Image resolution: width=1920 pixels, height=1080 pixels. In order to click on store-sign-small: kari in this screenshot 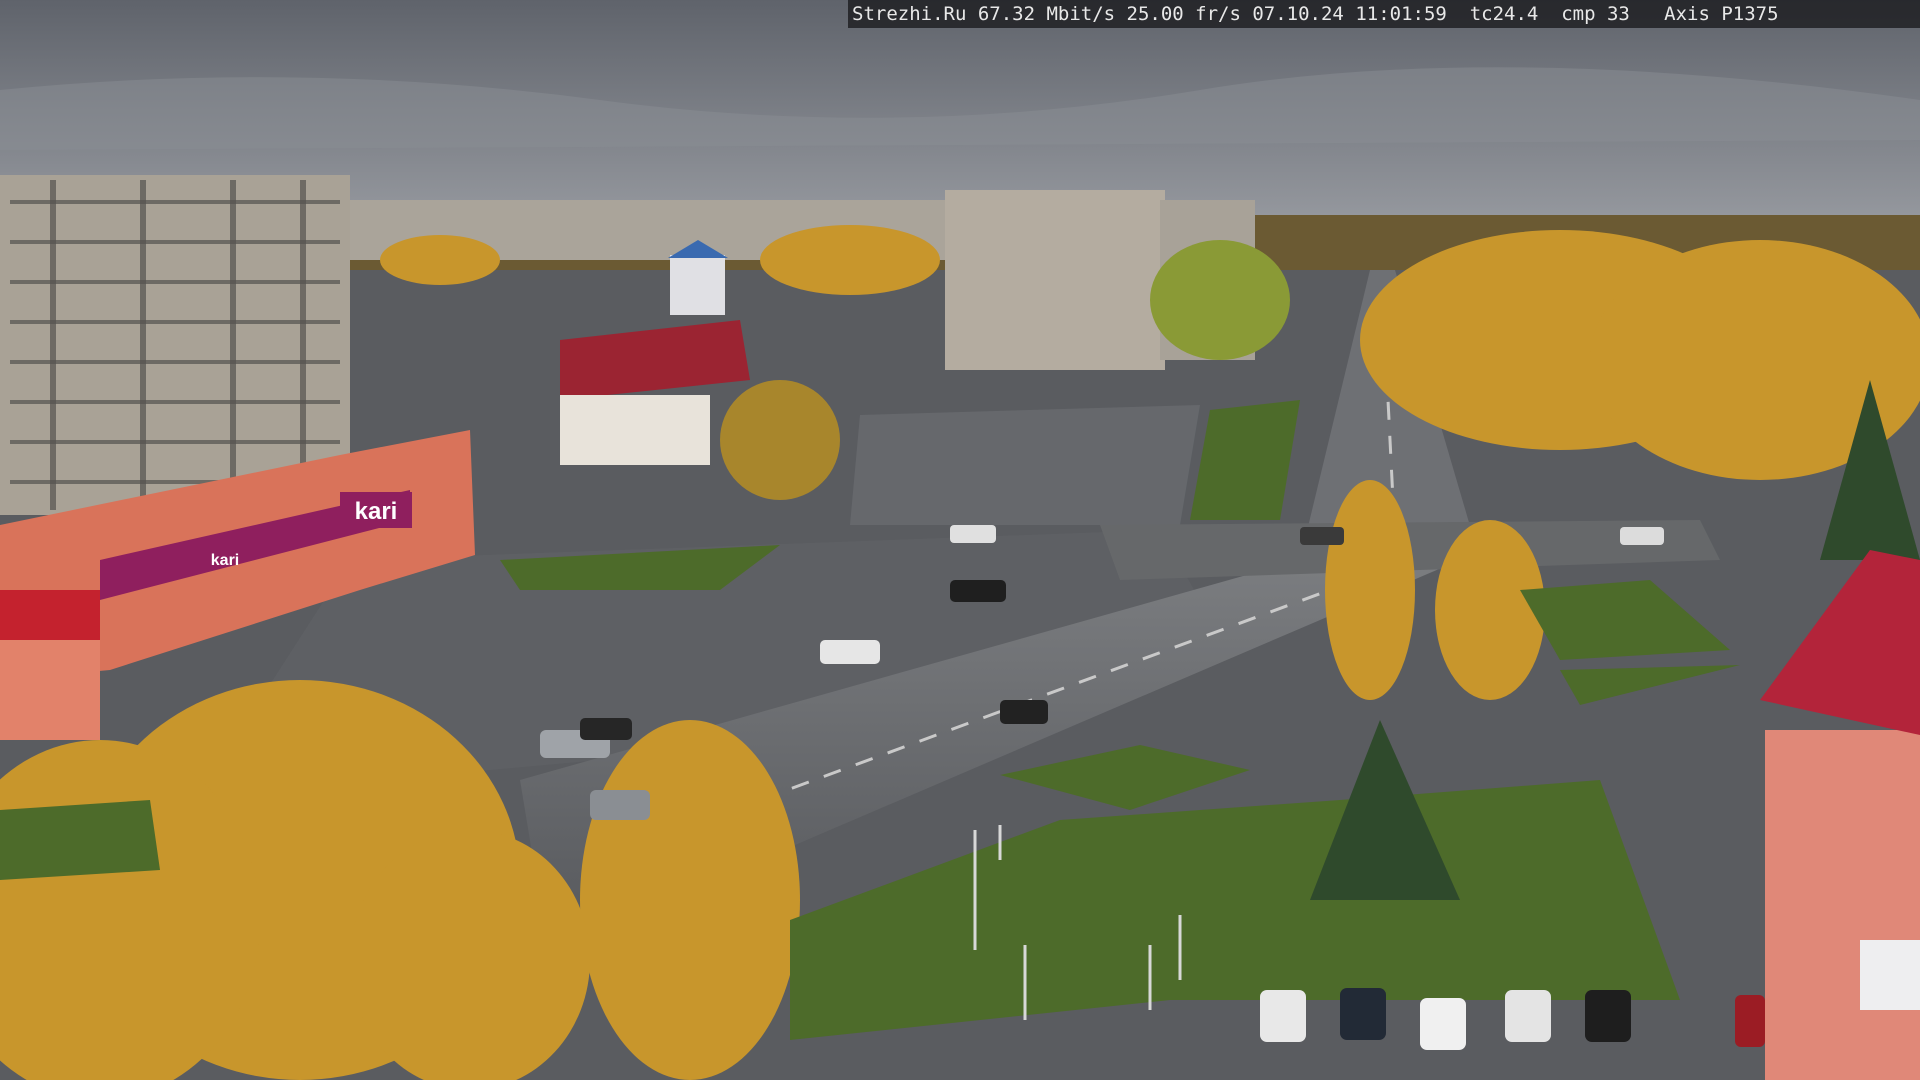, I will do `click(225, 560)`.